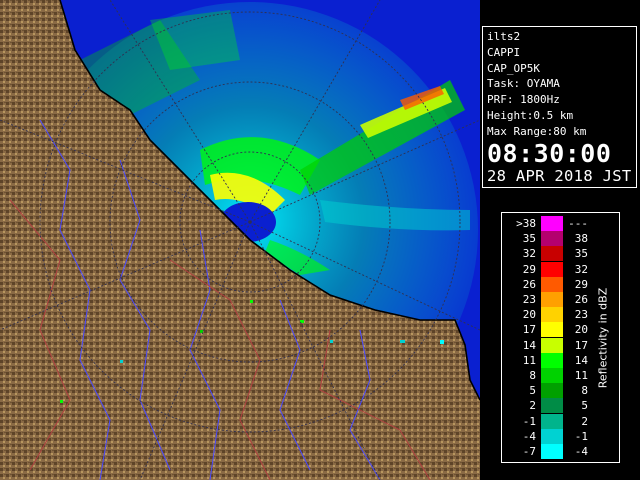  I want to click on legend-row: 35 38, so click(560, 239).